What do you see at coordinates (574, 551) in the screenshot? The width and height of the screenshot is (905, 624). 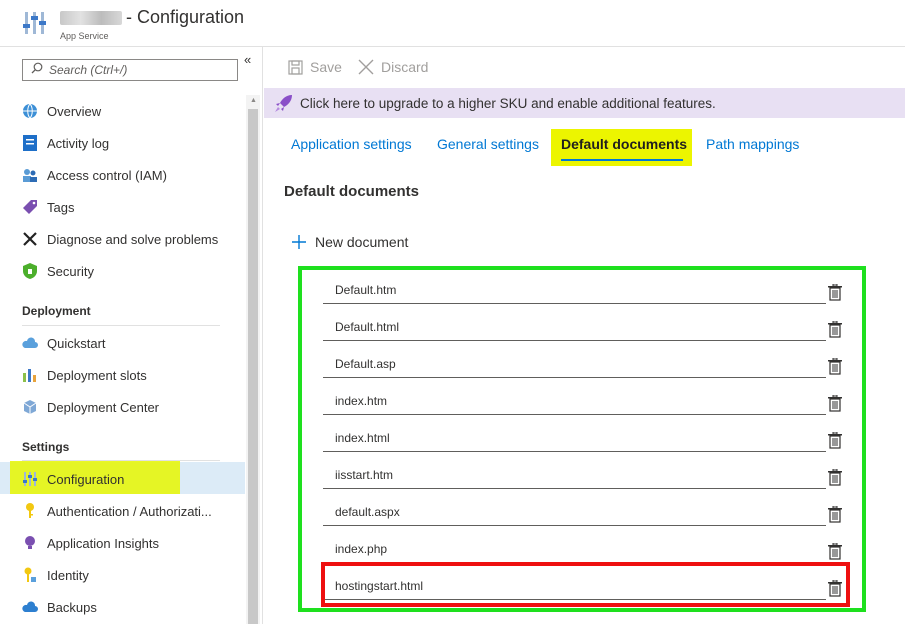 I see `document-name-field: index.php` at bounding box center [574, 551].